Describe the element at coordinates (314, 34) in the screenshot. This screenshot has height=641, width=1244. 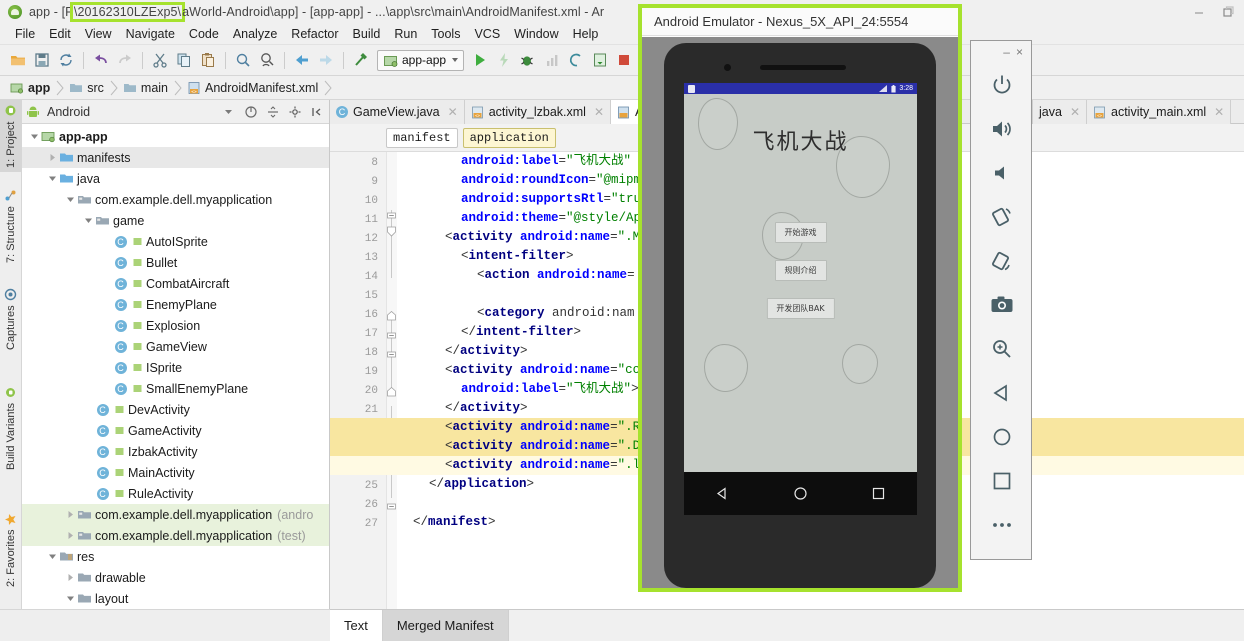
I see `menu-refactor: Refactor` at that location.